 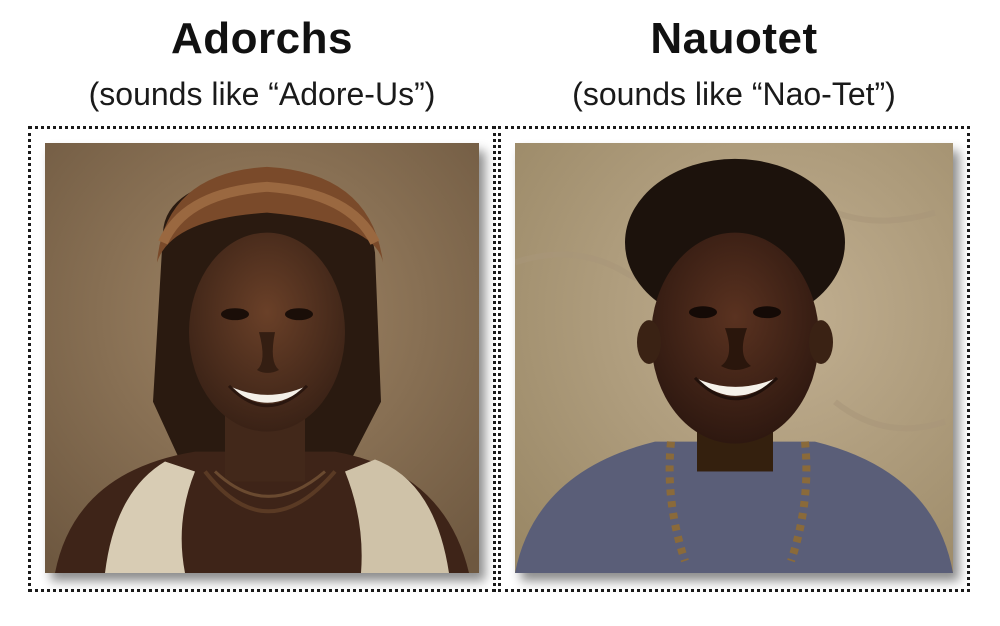 I want to click on profile-name: Nauotet, so click(x=734, y=38).